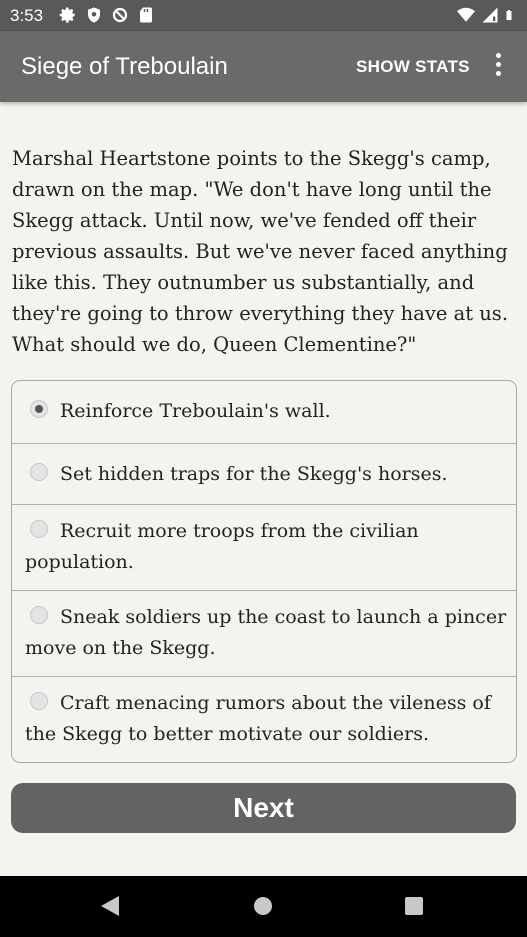  I want to click on shield-icon, so click(94, 15).